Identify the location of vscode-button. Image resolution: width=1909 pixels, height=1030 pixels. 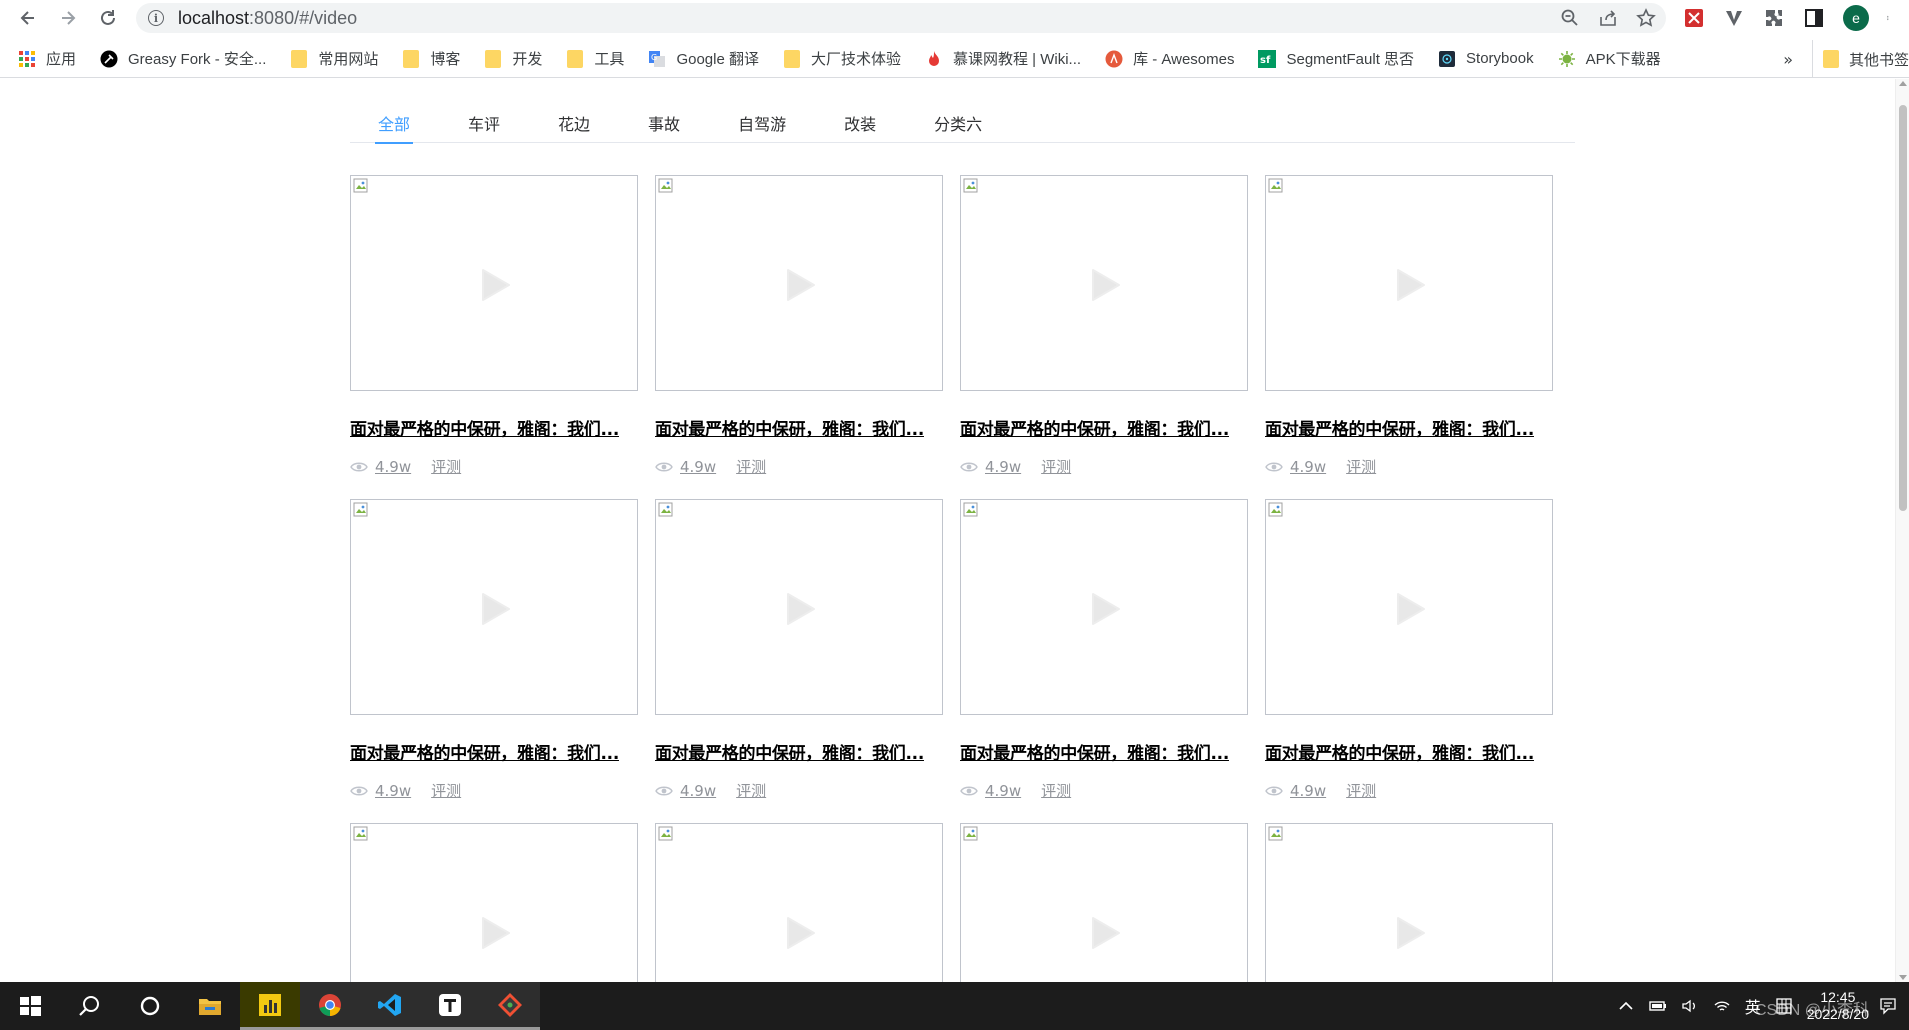
(390, 1006).